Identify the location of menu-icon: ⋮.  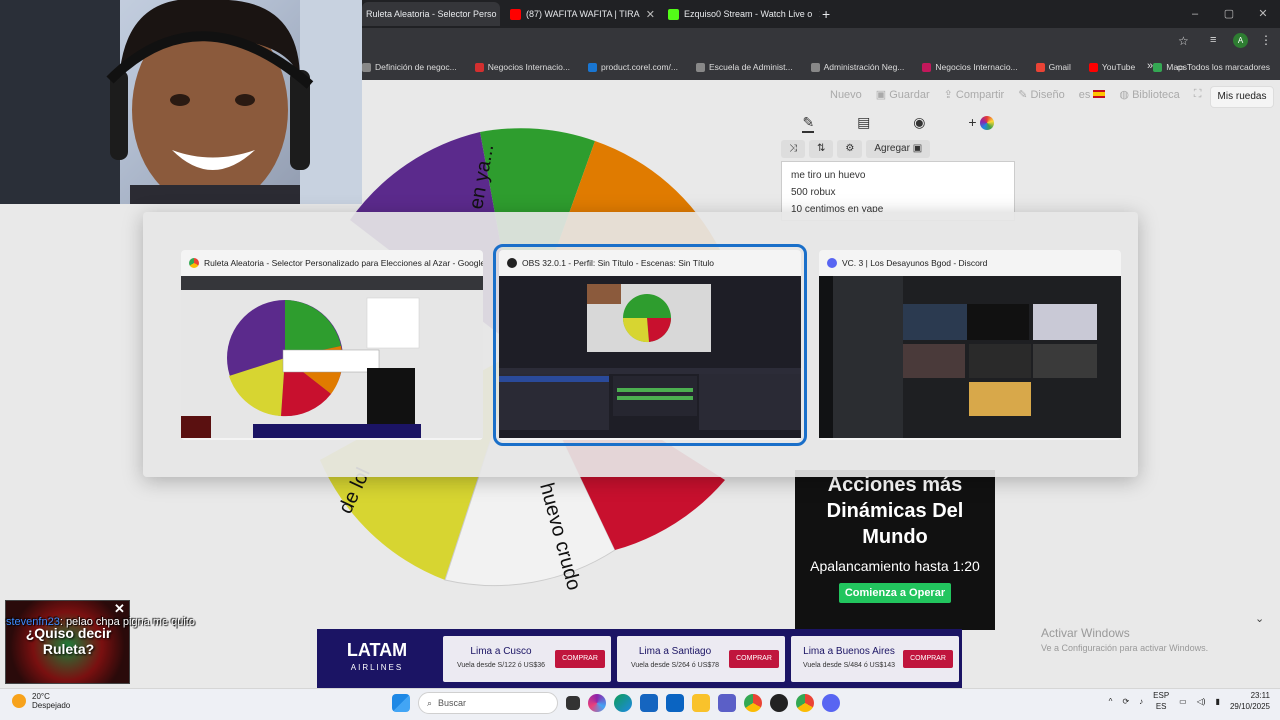
(1266, 40).